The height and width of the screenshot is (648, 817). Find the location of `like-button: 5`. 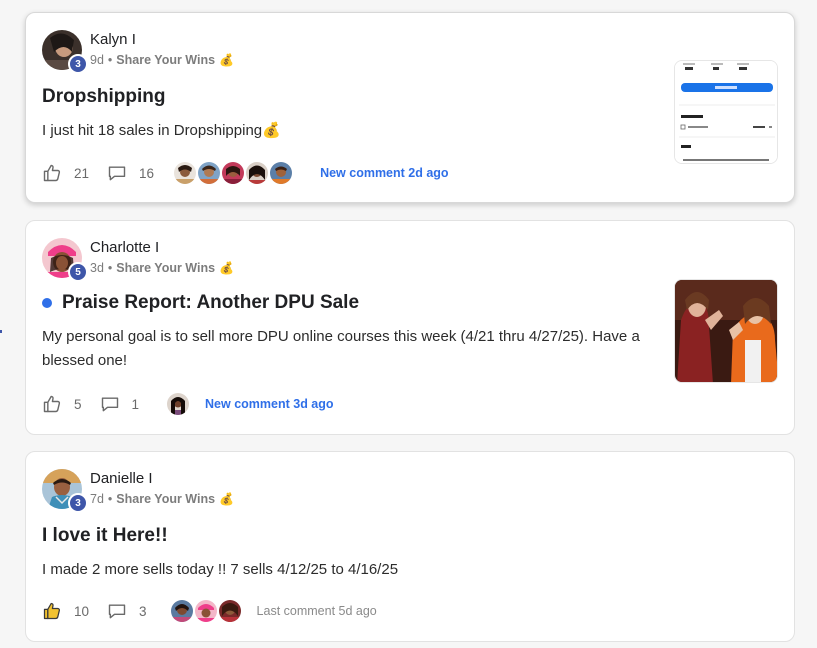

like-button: 5 is located at coordinates (62, 404).